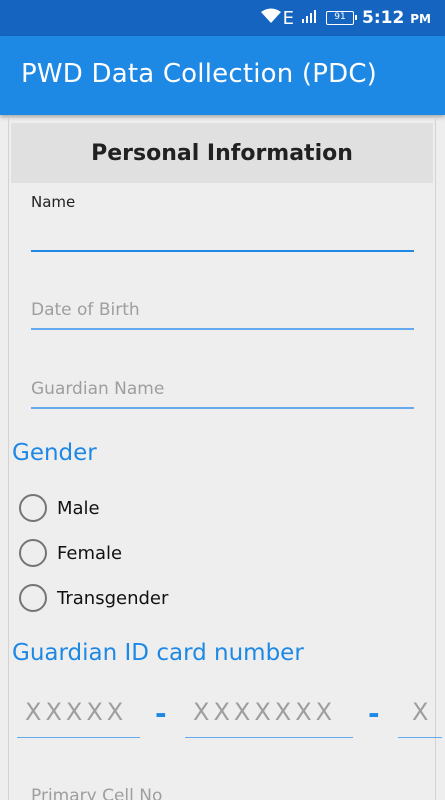 Image resolution: width=445 pixels, height=800 pixels. Describe the element at coordinates (199, 74) in the screenshot. I see `app-title: PWD Data Collection (PDC)` at that location.